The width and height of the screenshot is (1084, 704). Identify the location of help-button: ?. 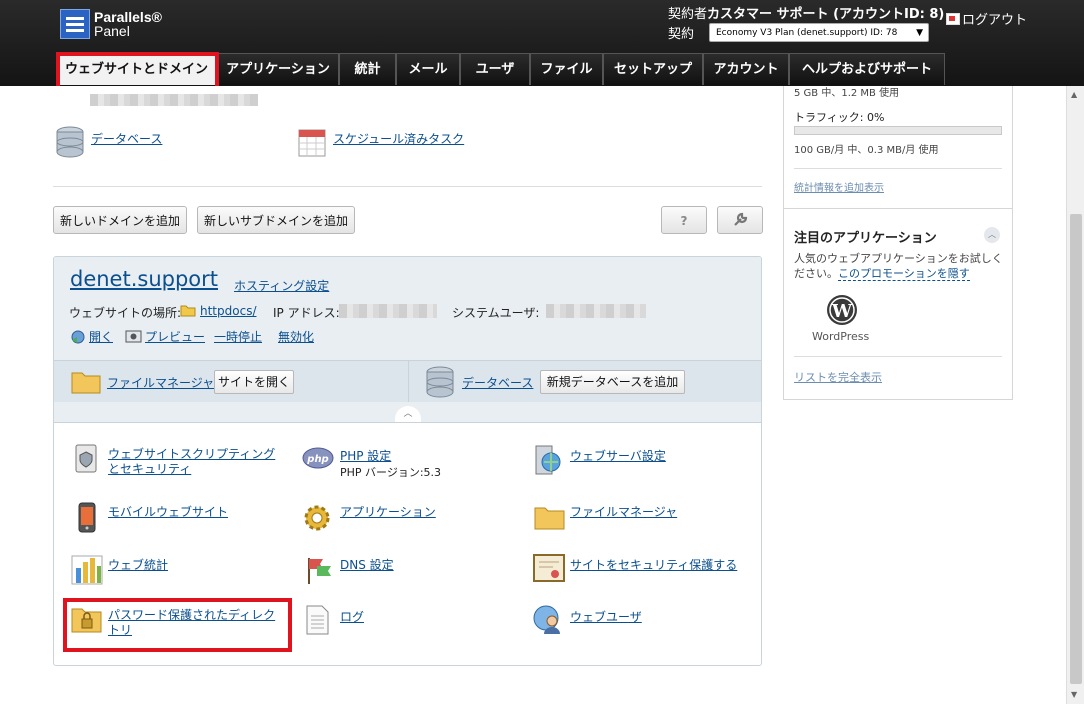
(684, 220).